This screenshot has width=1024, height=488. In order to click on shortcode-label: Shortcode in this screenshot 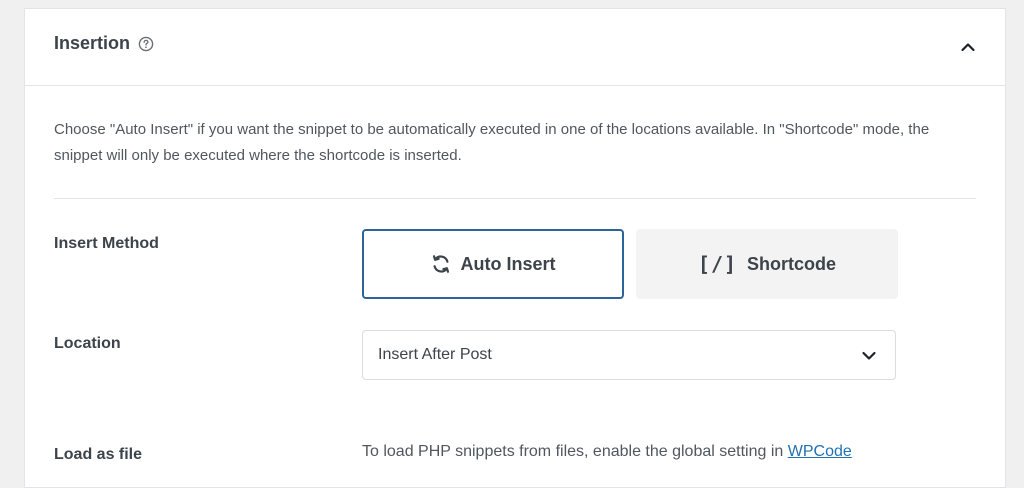, I will do `click(792, 263)`.